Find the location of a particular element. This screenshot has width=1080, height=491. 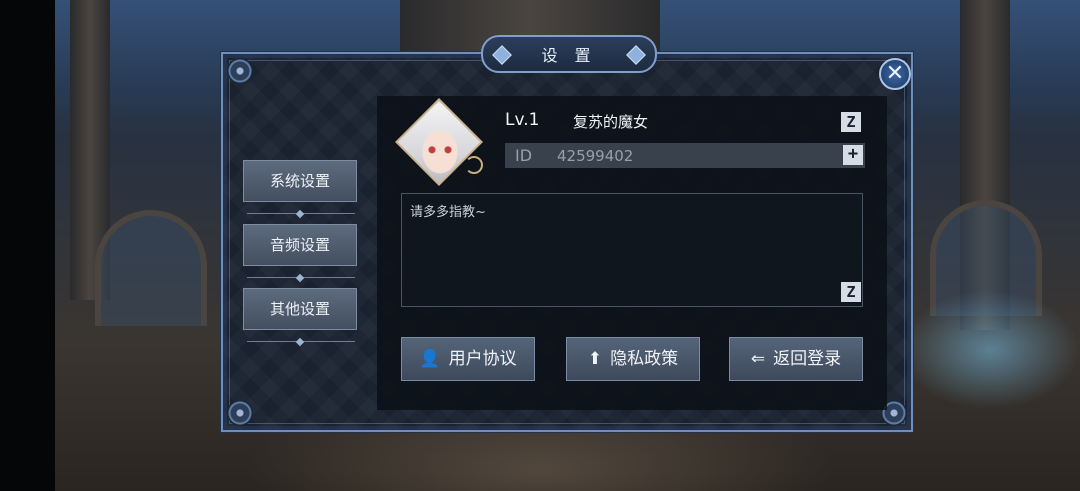

logout-icon: ⇐ is located at coordinates (758, 359).